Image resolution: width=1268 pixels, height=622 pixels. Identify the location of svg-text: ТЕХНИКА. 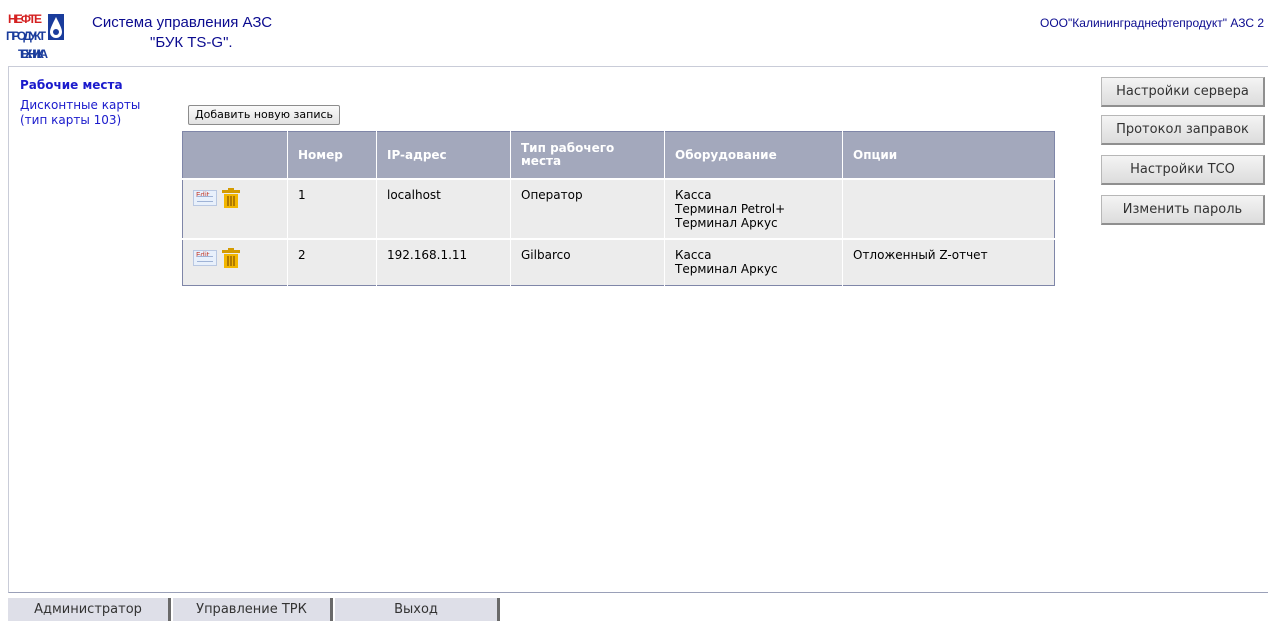
(33, 54).